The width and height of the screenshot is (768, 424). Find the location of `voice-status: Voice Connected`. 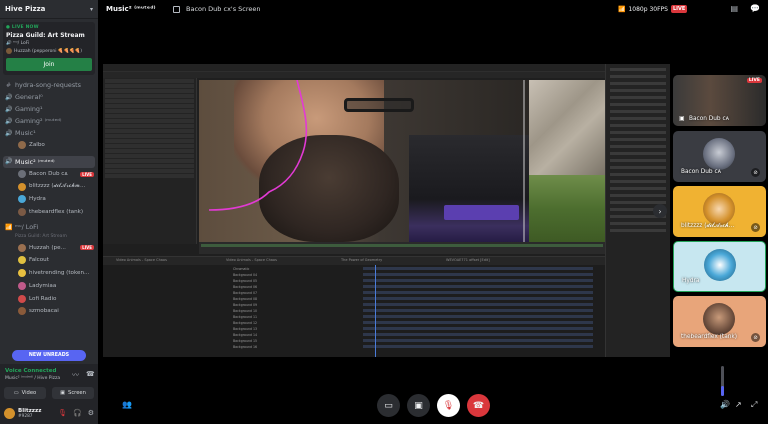

voice-status: Voice Connected is located at coordinates (30, 371).